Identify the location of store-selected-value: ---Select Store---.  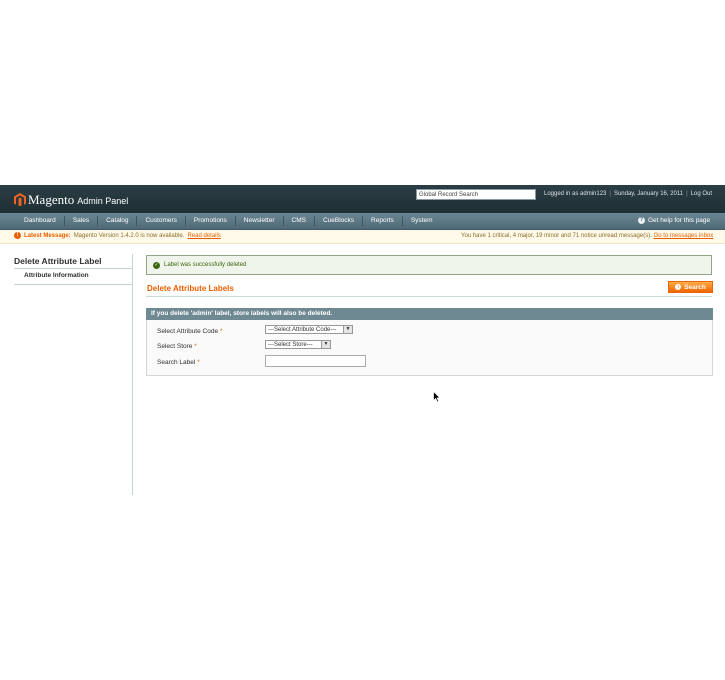
(290, 344).